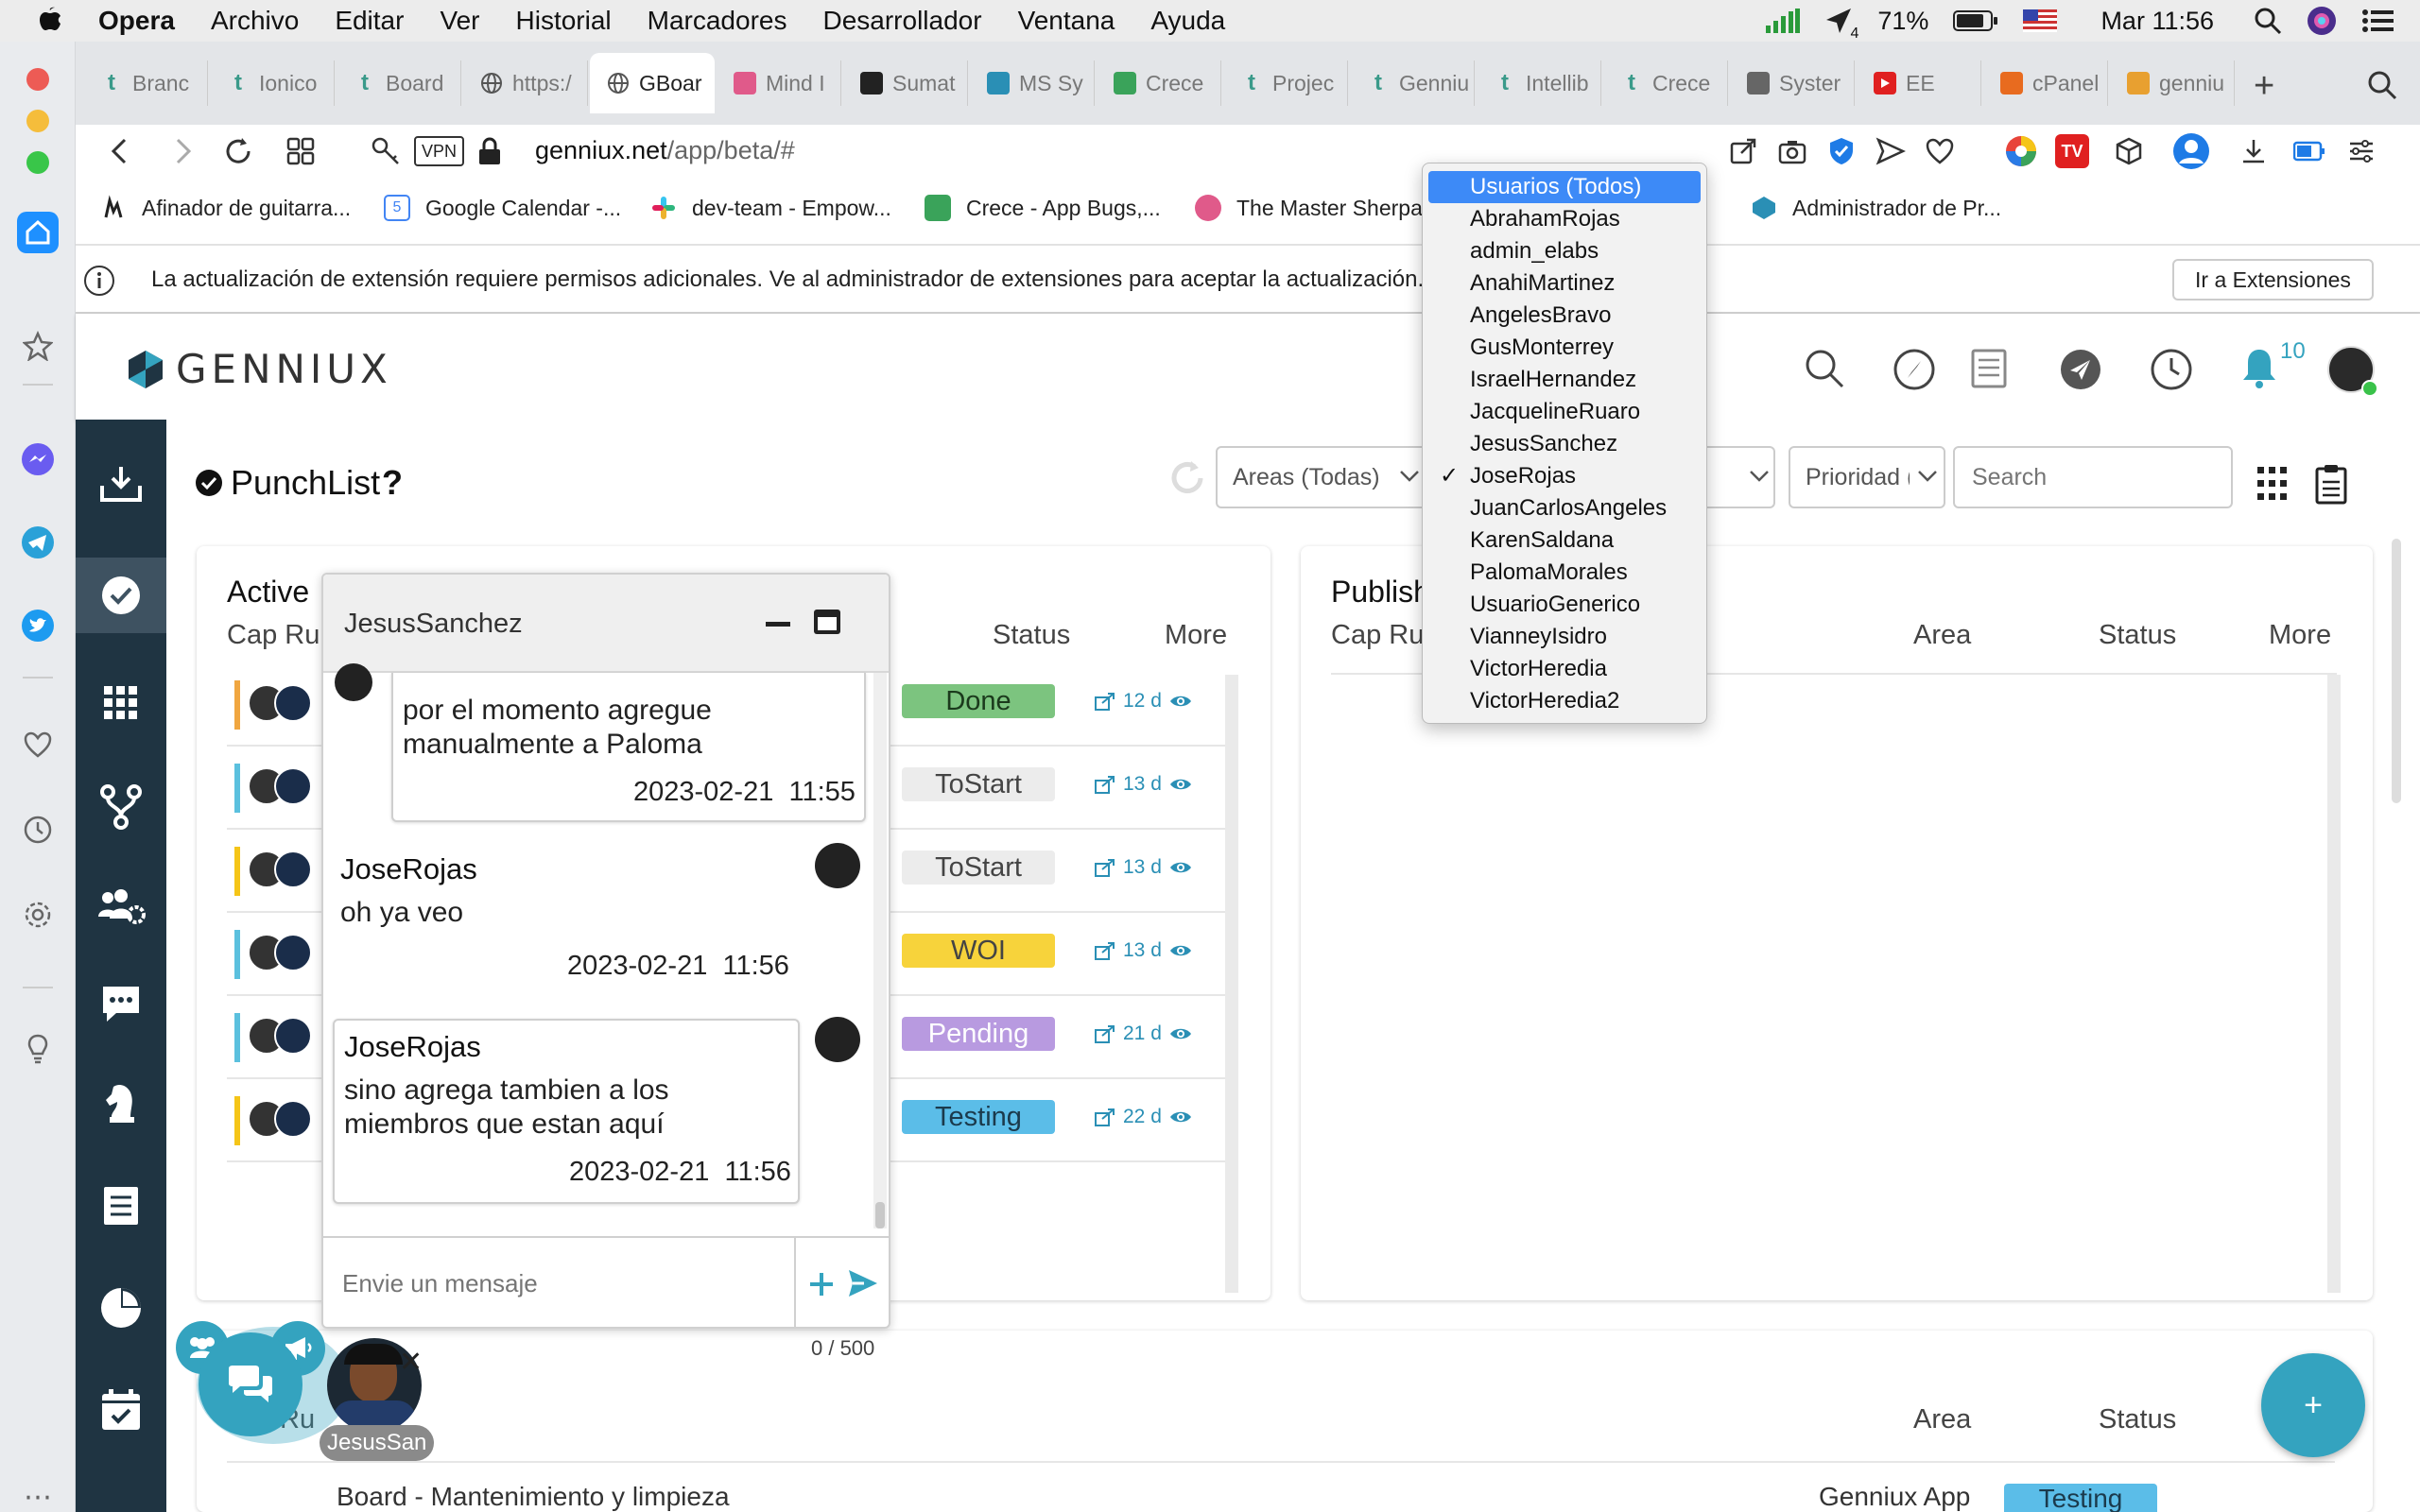 The height and width of the screenshot is (1512, 2420). I want to click on close-bubble-icon: ✕, so click(411, 1362).